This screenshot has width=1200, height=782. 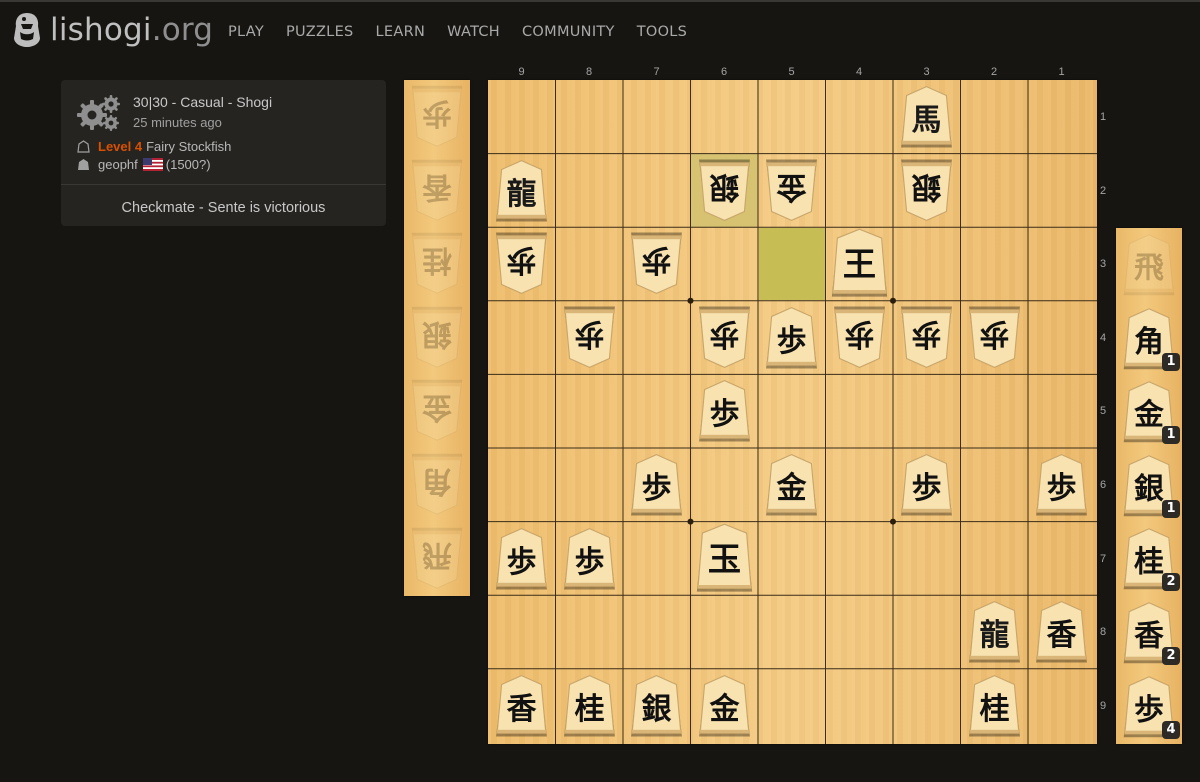 What do you see at coordinates (791, 72) in the screenshot?
I see `file-label: 5` at bounding box center [791, 72].